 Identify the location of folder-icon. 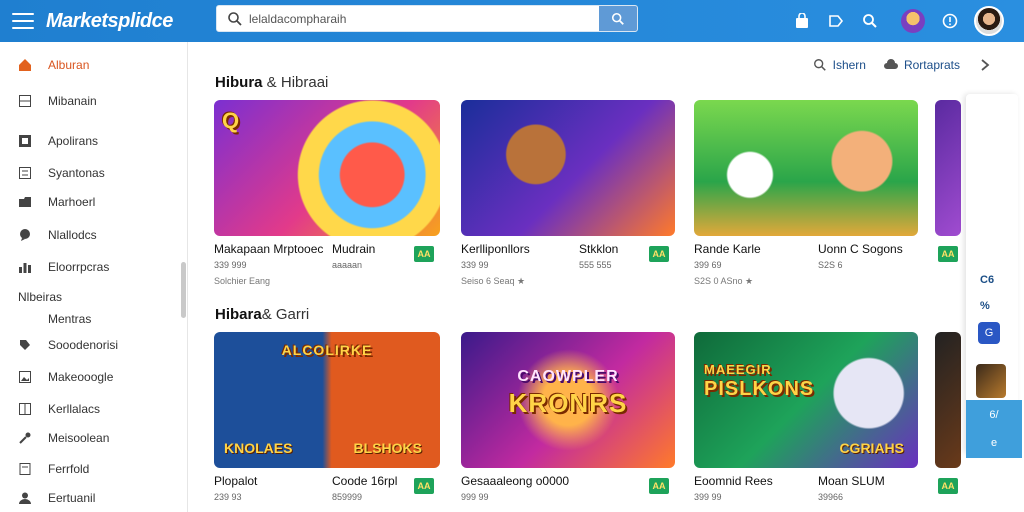
(25, 202).